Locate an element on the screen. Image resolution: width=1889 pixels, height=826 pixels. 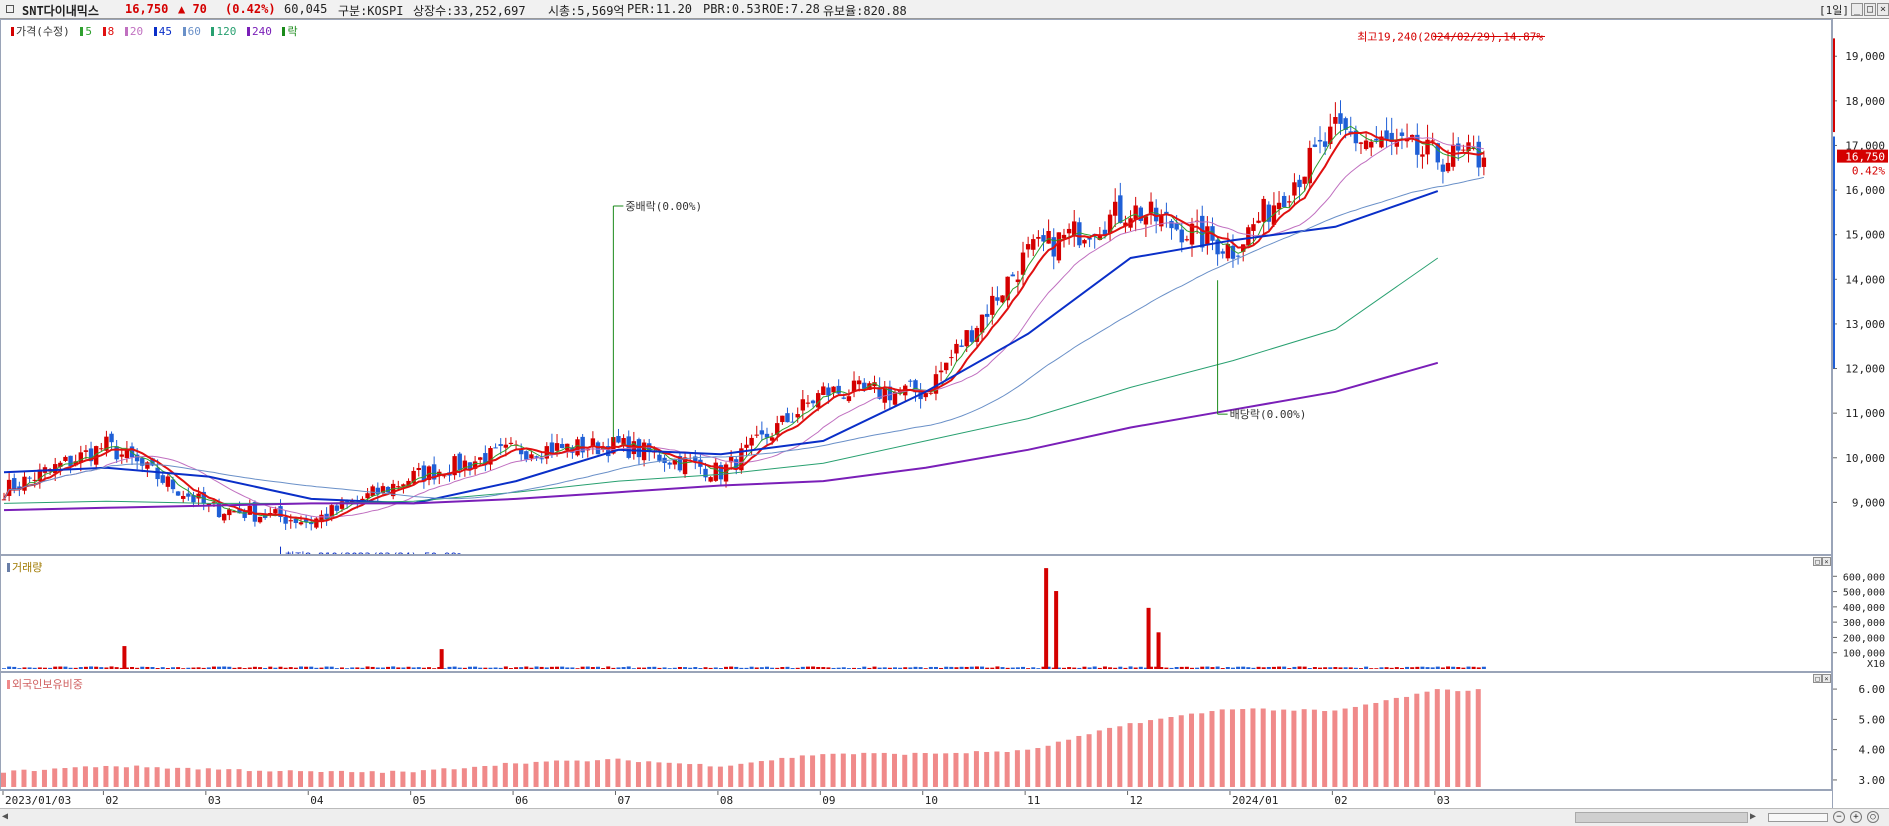
price-tick-label: 12,000 is located at coordinates (1865, 369).